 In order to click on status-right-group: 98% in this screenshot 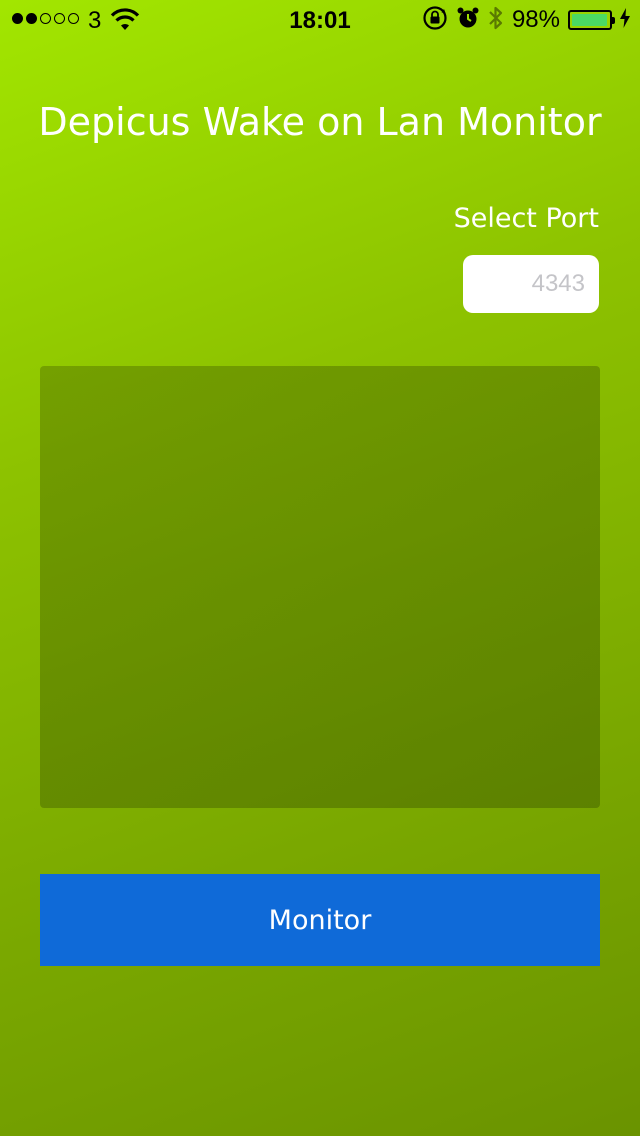, I will do `click(526, 20)`.